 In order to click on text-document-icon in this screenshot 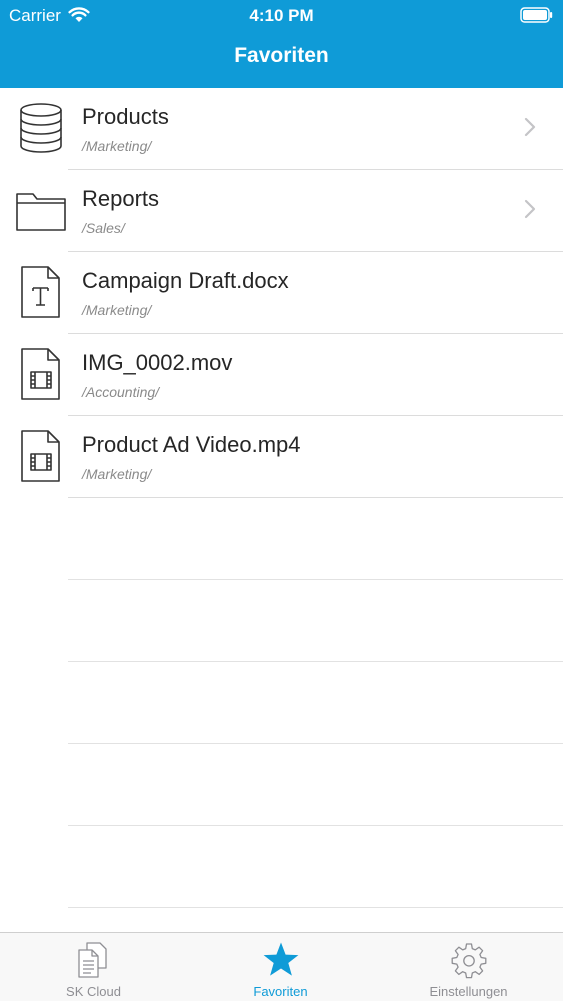, I will do `click(40, 292)`.